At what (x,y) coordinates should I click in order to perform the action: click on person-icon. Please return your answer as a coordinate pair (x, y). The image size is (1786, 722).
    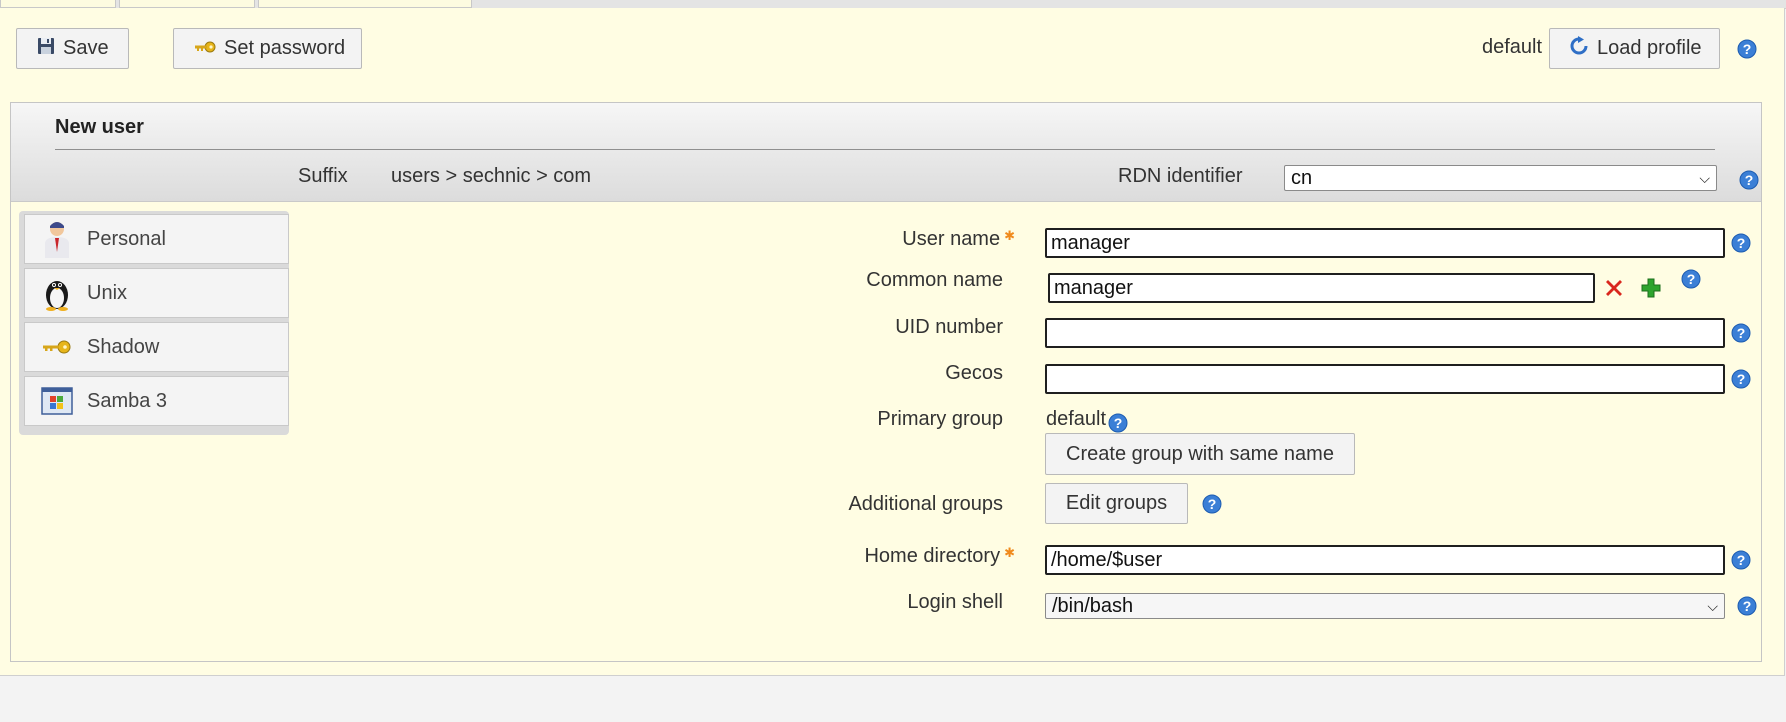
    Looking at the image, I should click on (57, 239).